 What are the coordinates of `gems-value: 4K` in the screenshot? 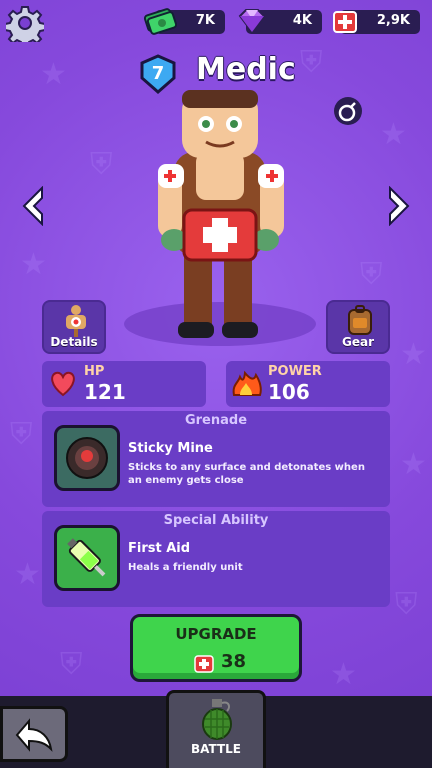 It's located at (302, 20).